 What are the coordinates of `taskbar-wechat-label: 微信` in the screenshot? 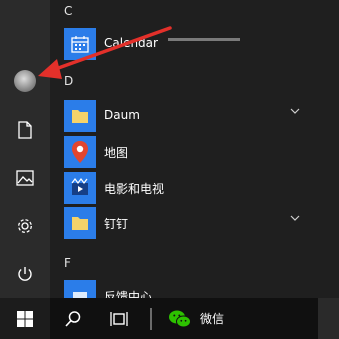 It's located at (212, 319).